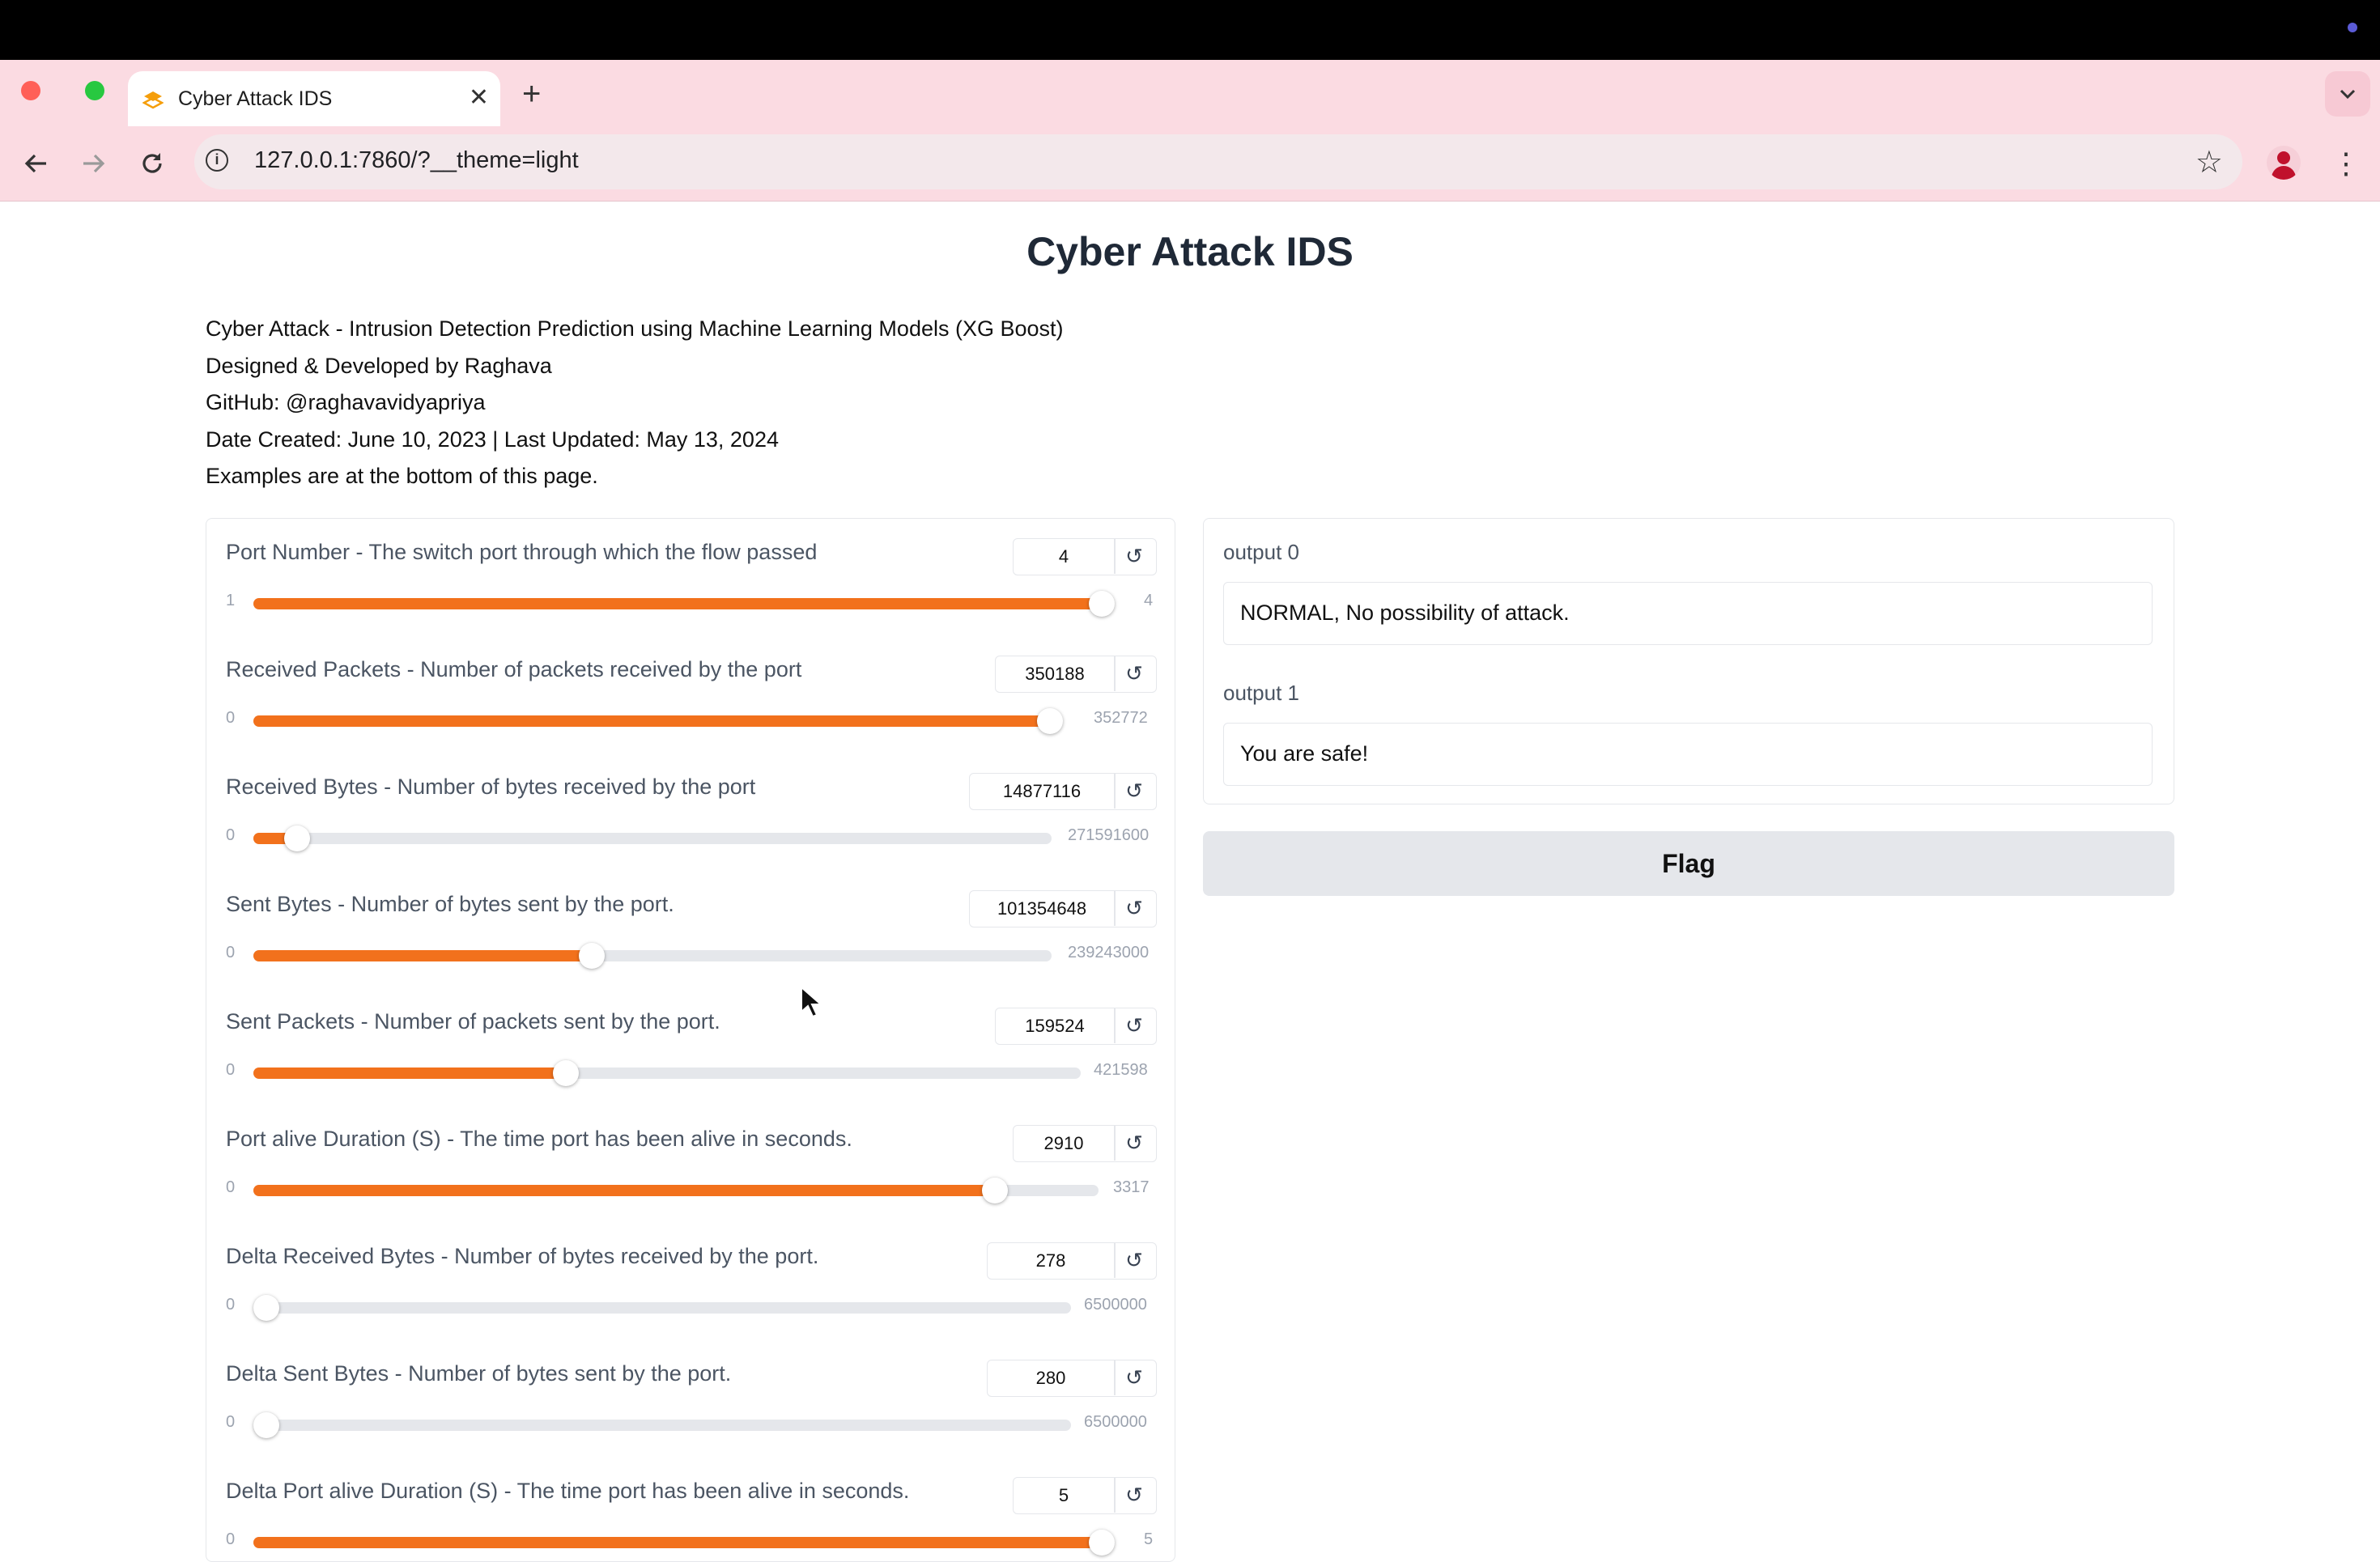  I want to click on browser-tab: Cyber Attack IDS ✕, so click(314, 98).